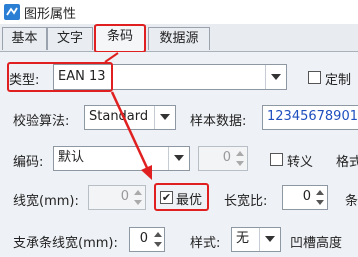  What do you see at coordinates (130, 131) in the screenshot?
I see `arrow-line` at bounding box center [130, 131].